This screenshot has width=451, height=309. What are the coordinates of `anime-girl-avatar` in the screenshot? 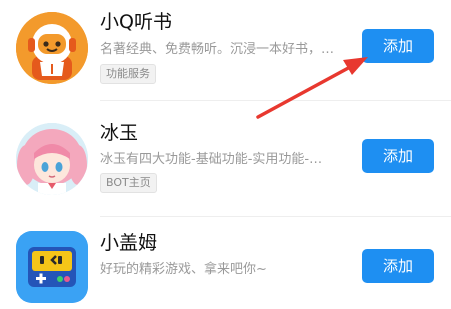 It's located at (52, 159).